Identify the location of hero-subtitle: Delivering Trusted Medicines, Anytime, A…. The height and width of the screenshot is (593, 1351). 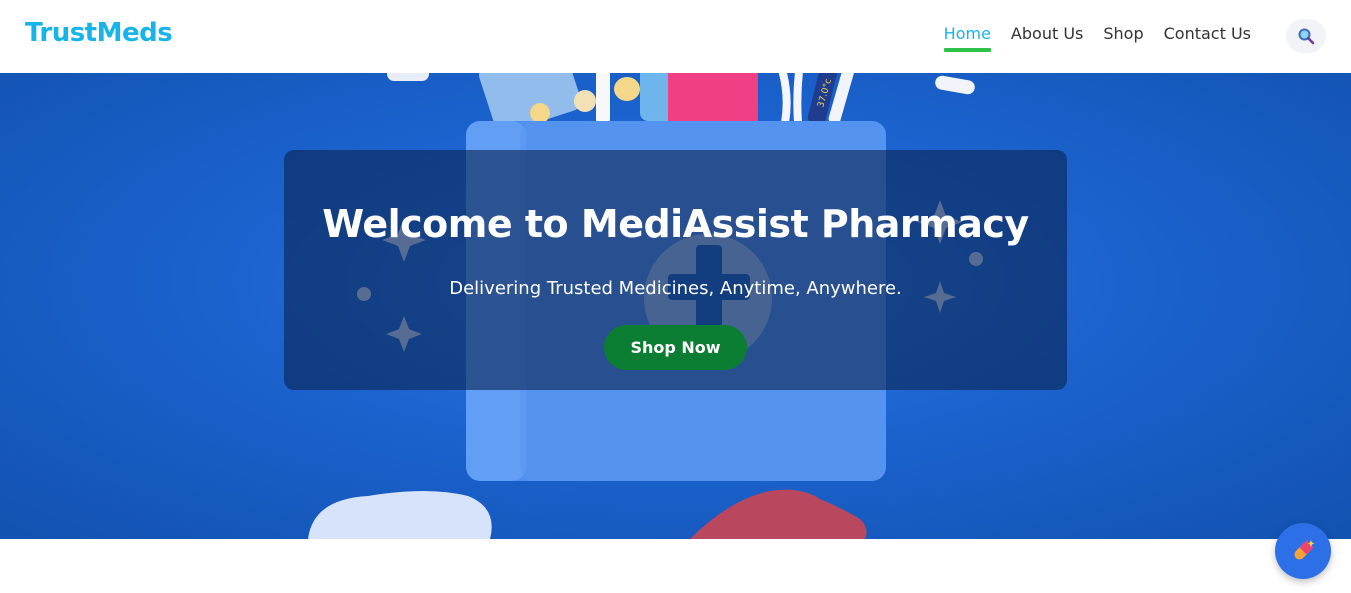
(675, 288).